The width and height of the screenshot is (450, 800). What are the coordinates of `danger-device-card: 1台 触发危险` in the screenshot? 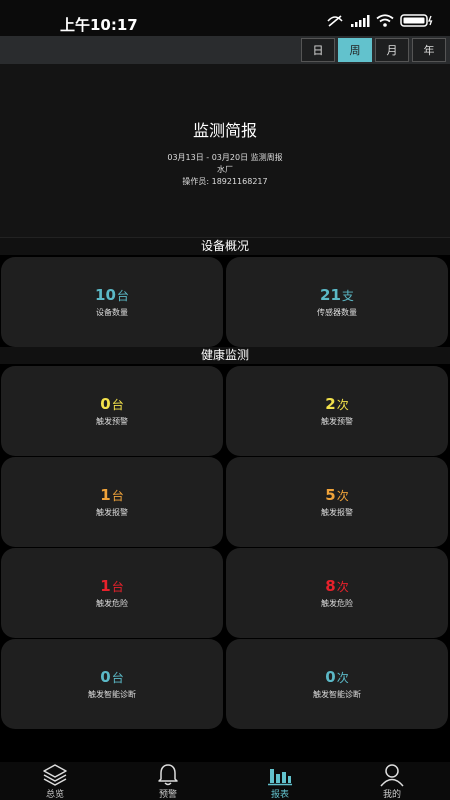 It's located at (112, 593).